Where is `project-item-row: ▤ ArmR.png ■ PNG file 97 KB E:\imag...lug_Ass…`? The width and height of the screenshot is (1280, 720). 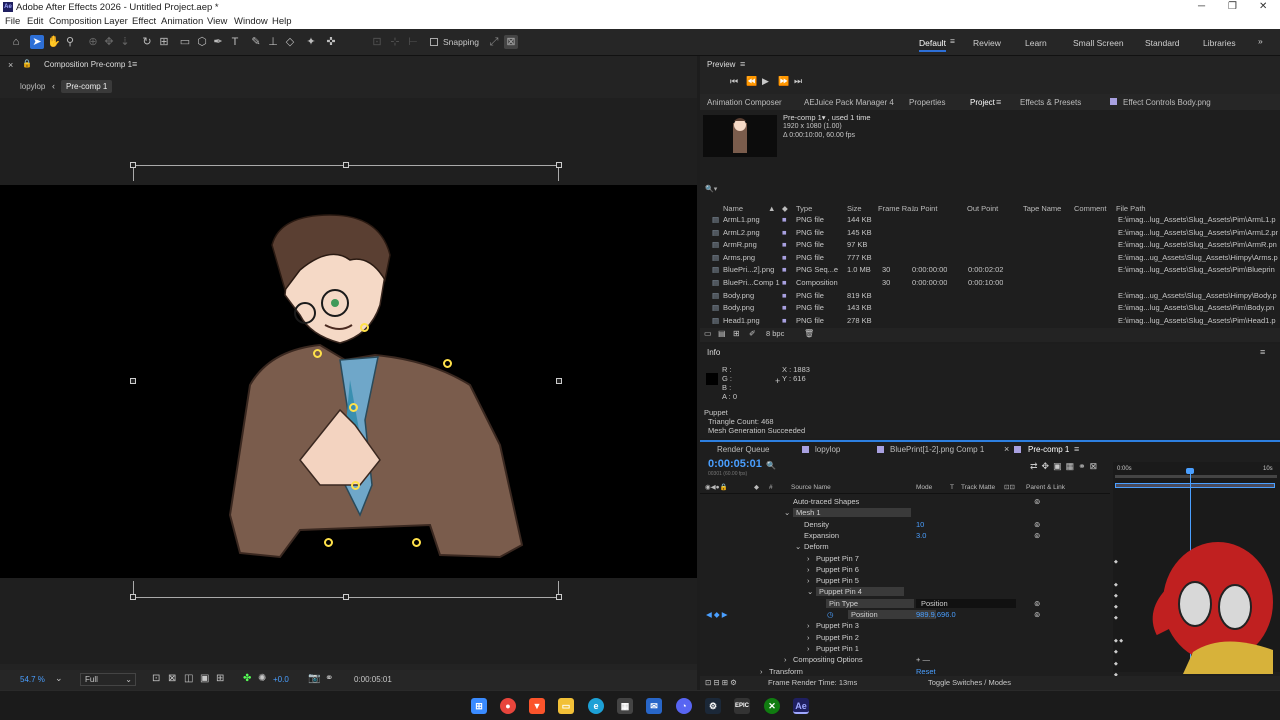 project-item-row: ▤ ArmR.png ■ PNG file 97 KB E:\imag...lug_Ass… is located at coordinates (990, 246).